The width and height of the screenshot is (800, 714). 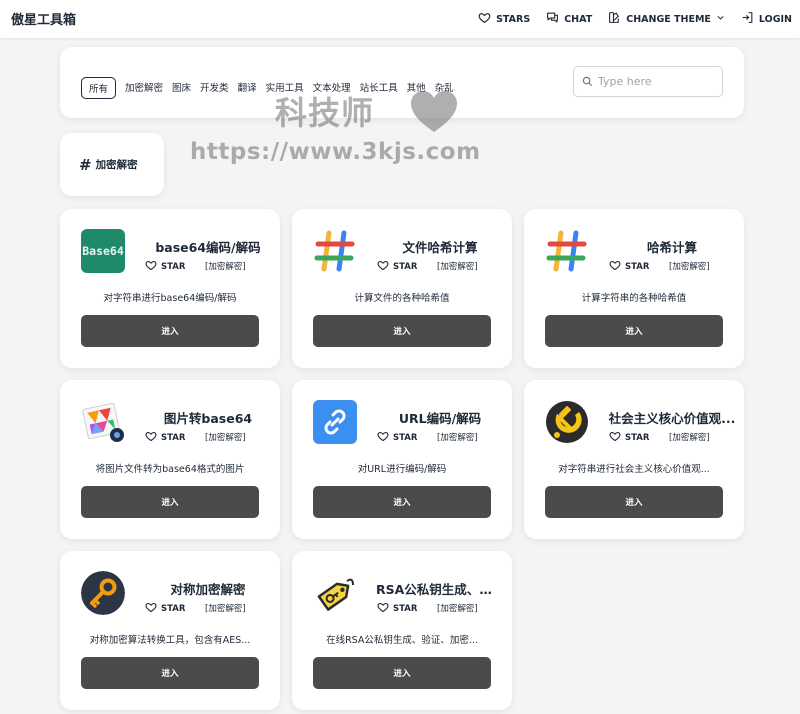 I want to click on card-description: 将图片文件转为base64格式的图片, so click(x=170, y=469).